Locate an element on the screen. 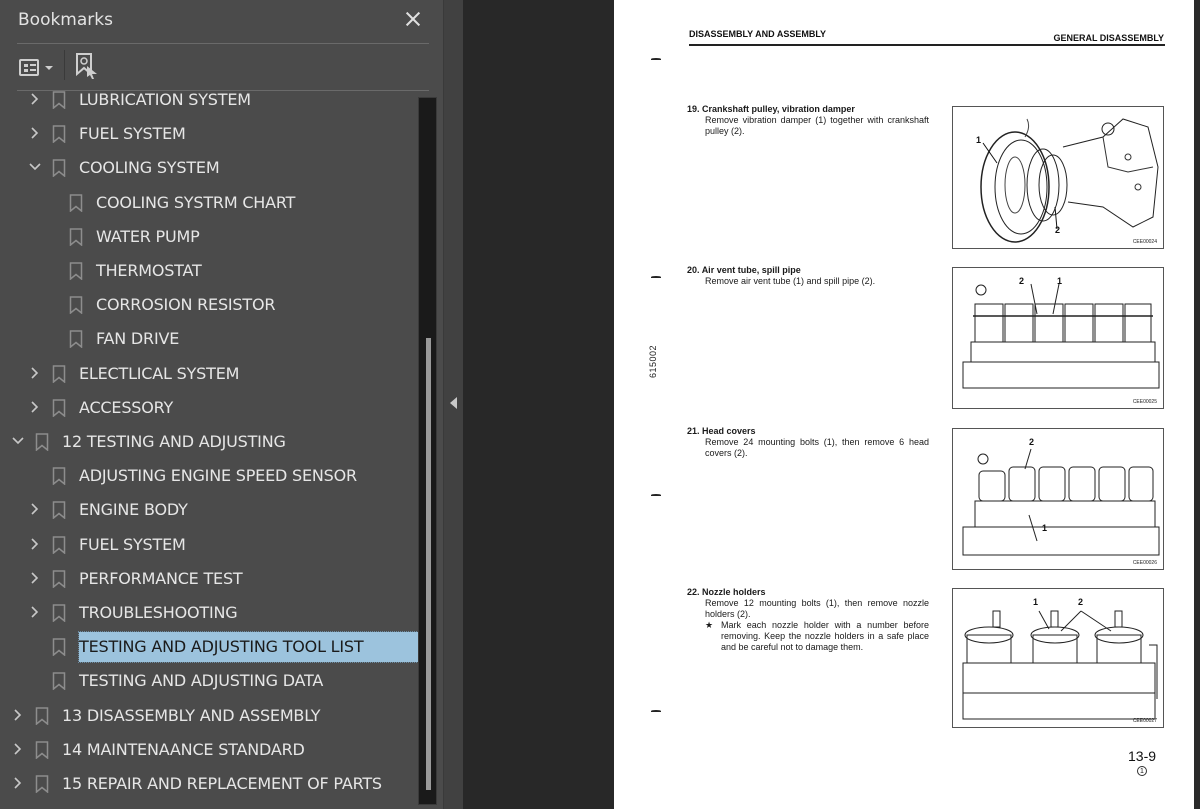  figure-code: CEE00025 is located at coordinates (1144, 402).